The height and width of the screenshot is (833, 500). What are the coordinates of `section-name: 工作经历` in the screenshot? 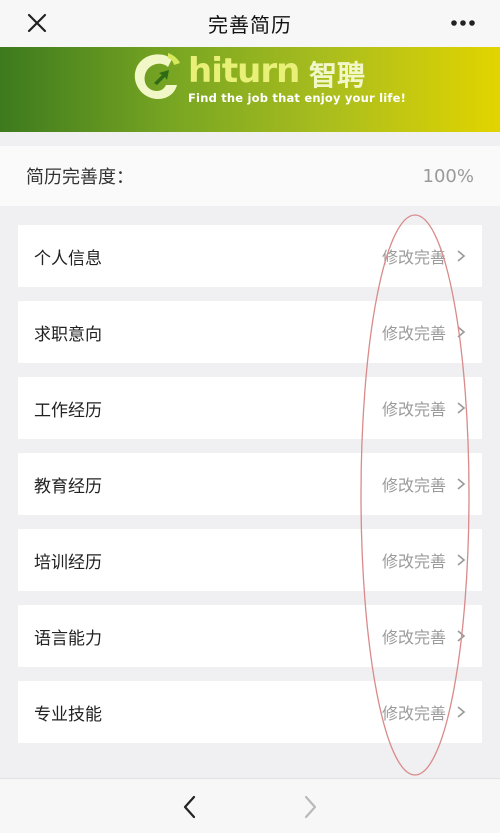 It's located at (68, 410).